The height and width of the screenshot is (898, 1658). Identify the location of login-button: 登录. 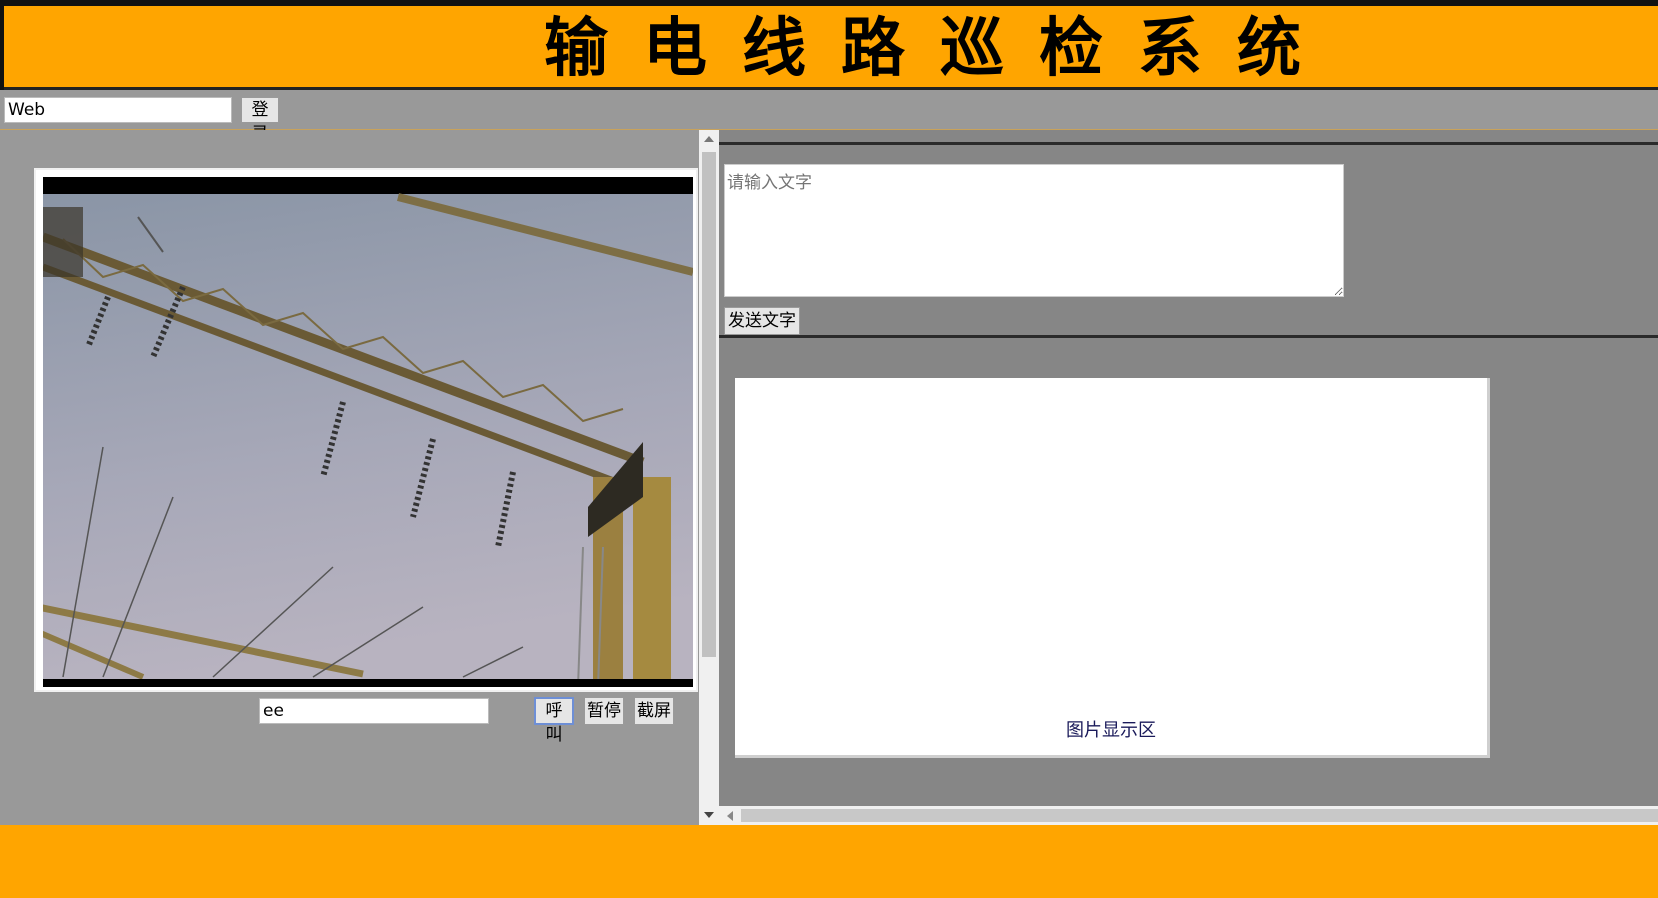
(260, 120).